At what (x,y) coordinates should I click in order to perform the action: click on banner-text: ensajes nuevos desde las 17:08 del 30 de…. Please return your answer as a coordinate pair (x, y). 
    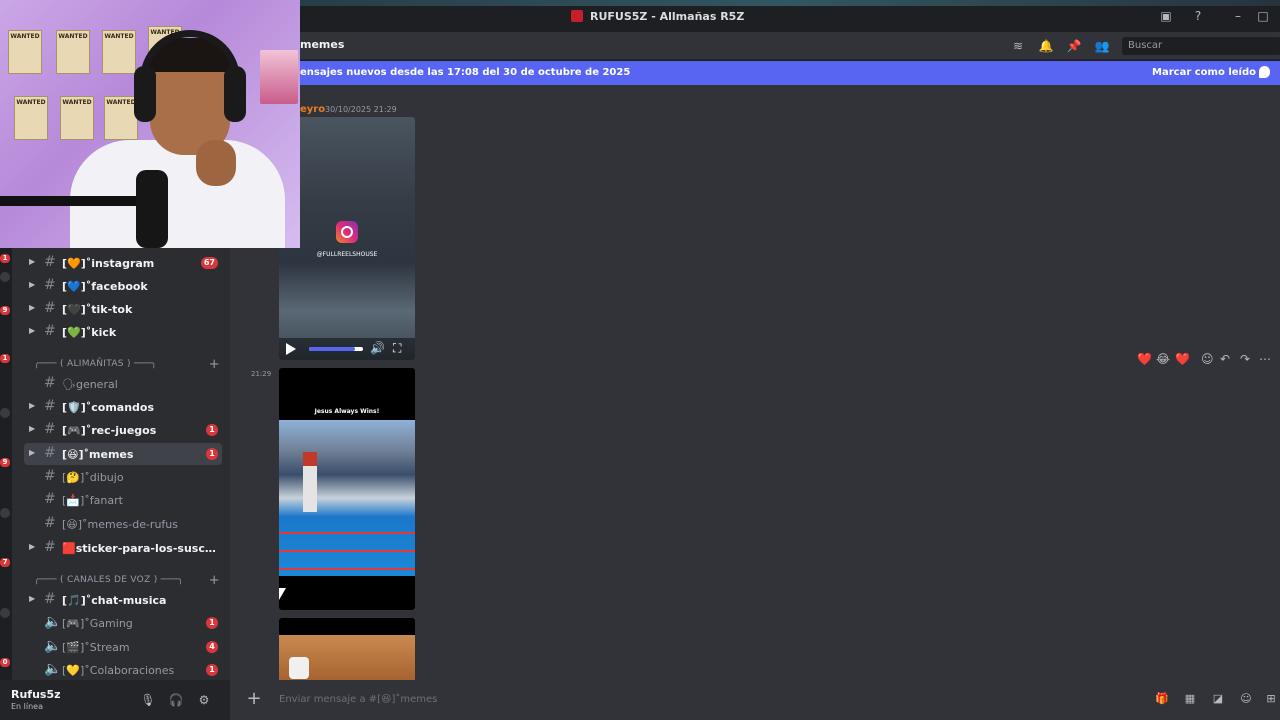
    Looking at the image, I should click on (465, 72).